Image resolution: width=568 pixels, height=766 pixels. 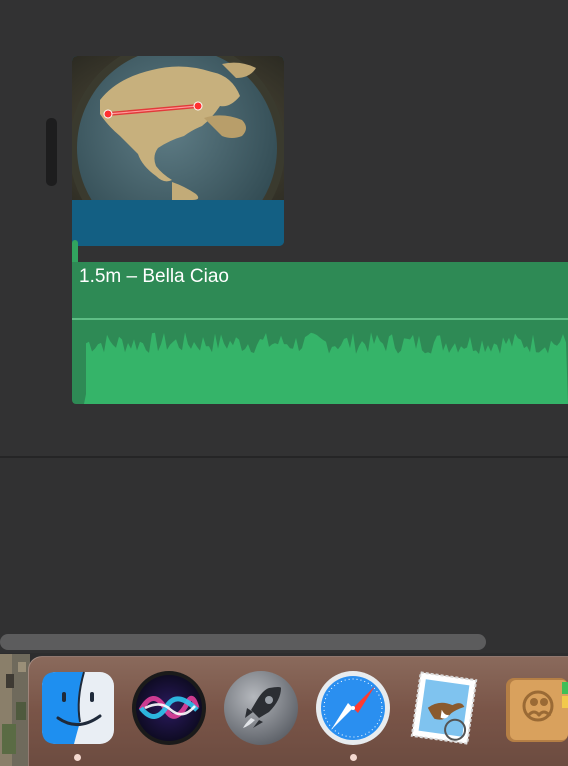 What do you see at coordinates (243, 642) in the screenshot?
I see `horizontal-scrollbar` at bounding box center [243, 642].